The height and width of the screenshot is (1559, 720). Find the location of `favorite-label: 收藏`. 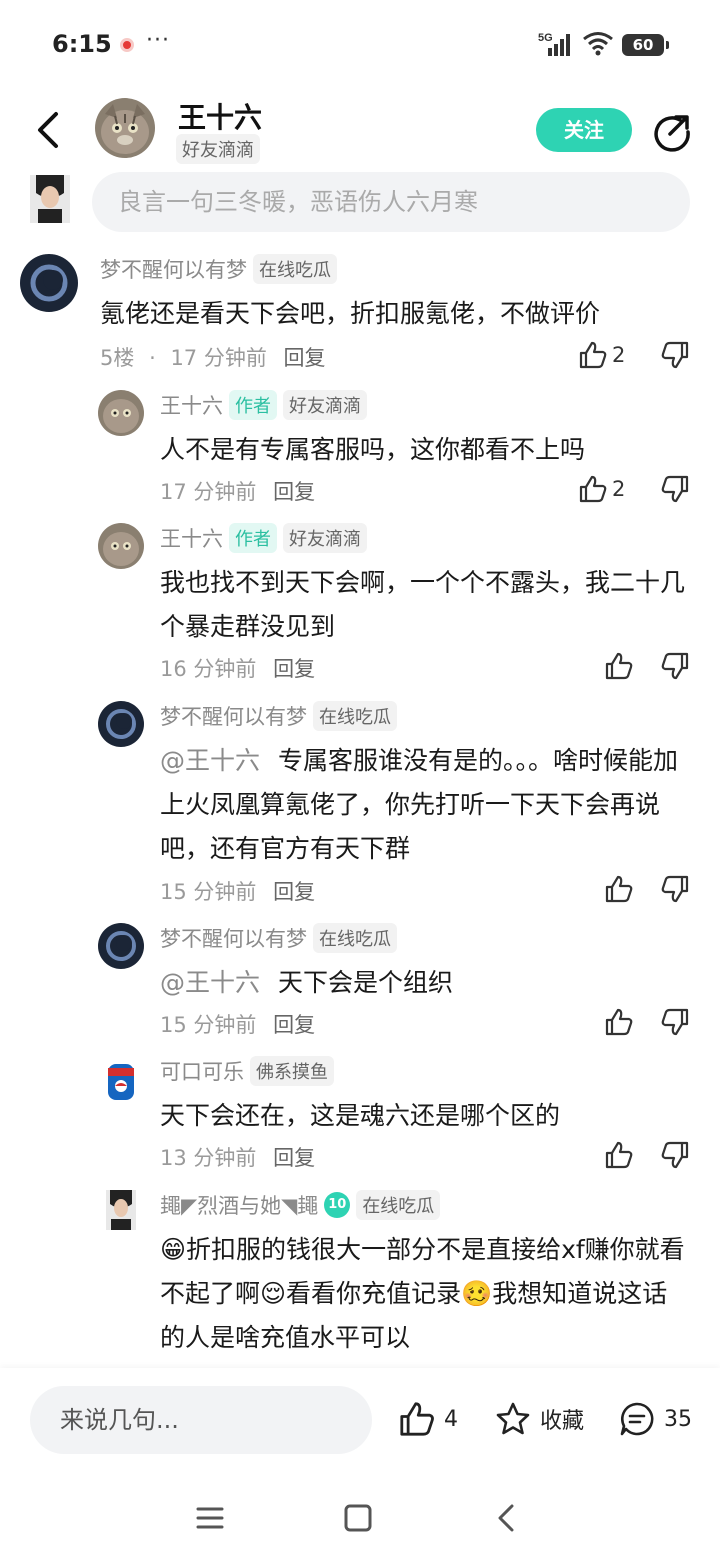

favorite-label: 收藏 is located at coordinates (562, 1421).